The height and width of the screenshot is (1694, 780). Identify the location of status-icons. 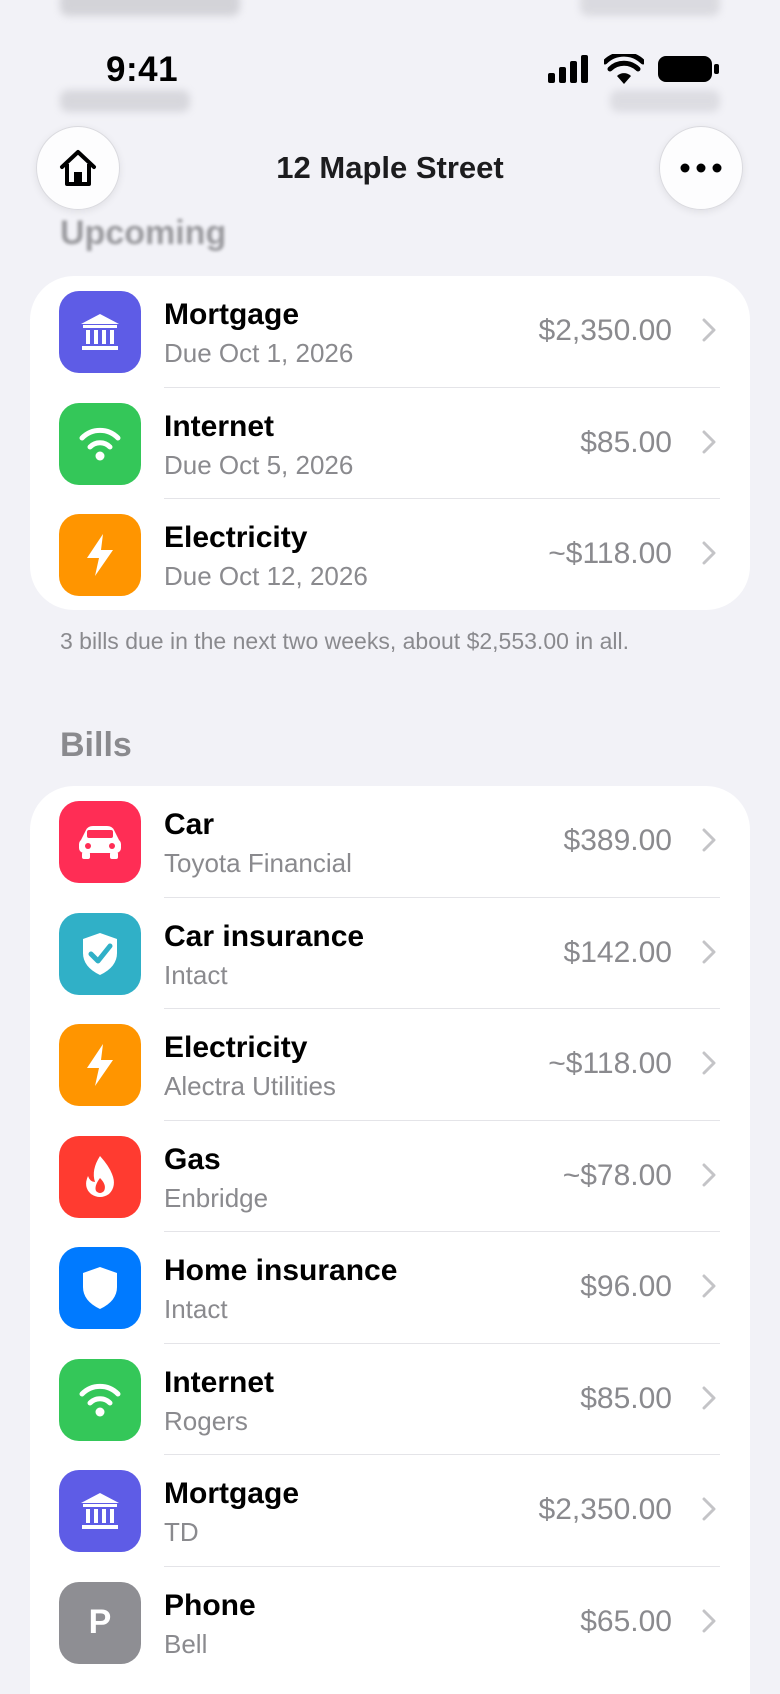
(634, 69).